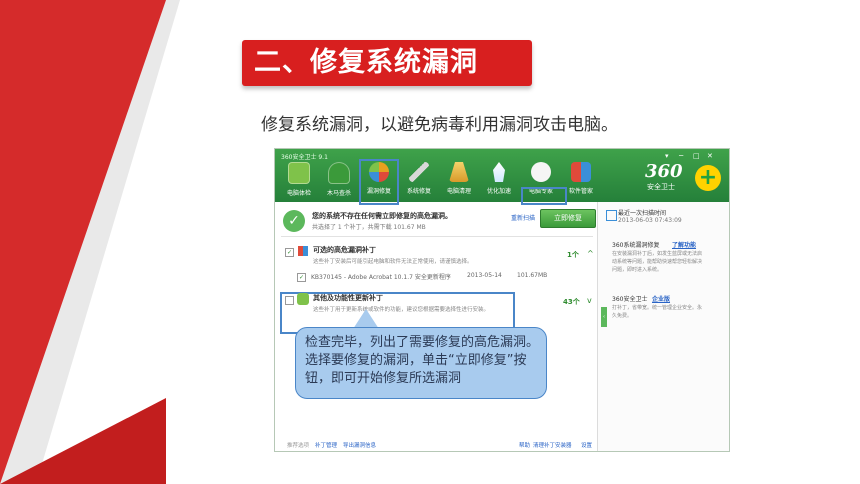  What do you see at coordinates (499, 172) in the screenshot?
I see `rocket-icon` at bounding box center [499, 172].